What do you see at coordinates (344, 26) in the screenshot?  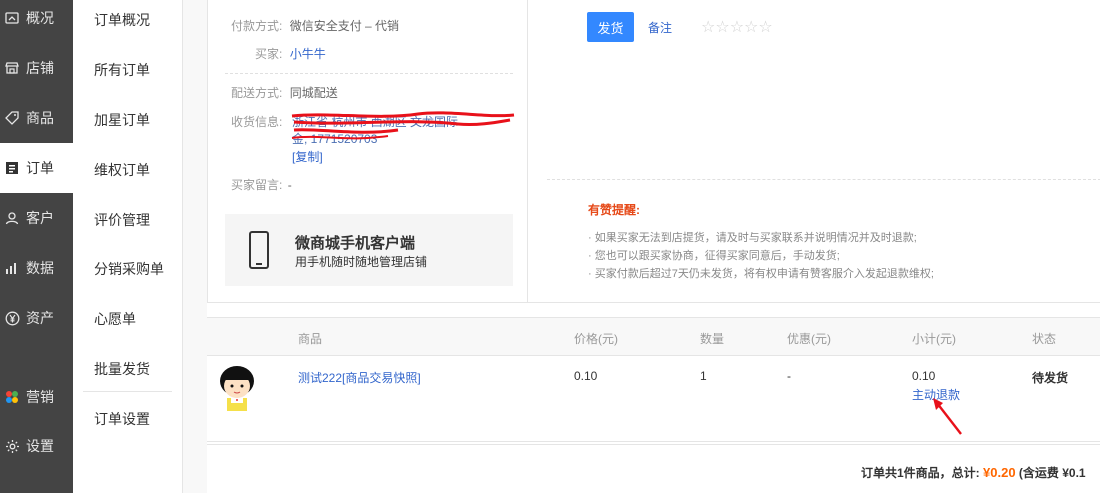 I see `payment-value: 微信安全支付 – 代销` at bounding box center [344, 26].